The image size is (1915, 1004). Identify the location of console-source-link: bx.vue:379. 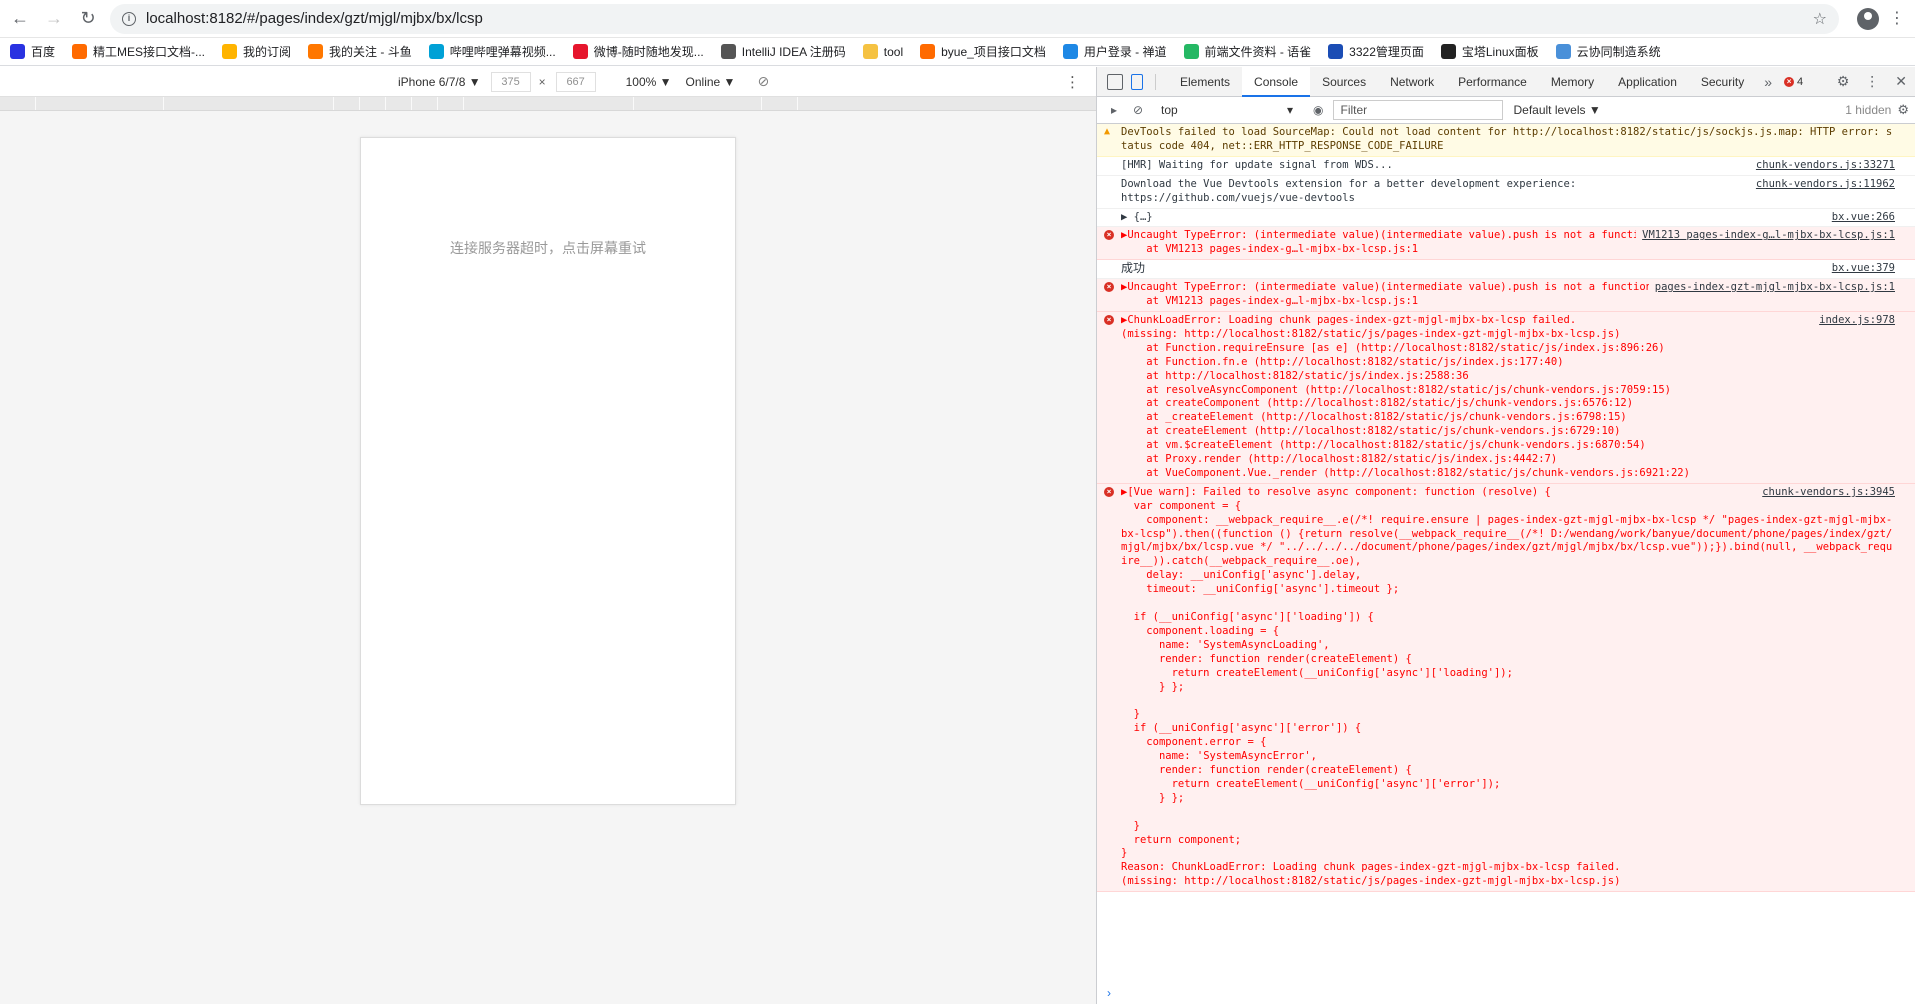
(1860, 269).